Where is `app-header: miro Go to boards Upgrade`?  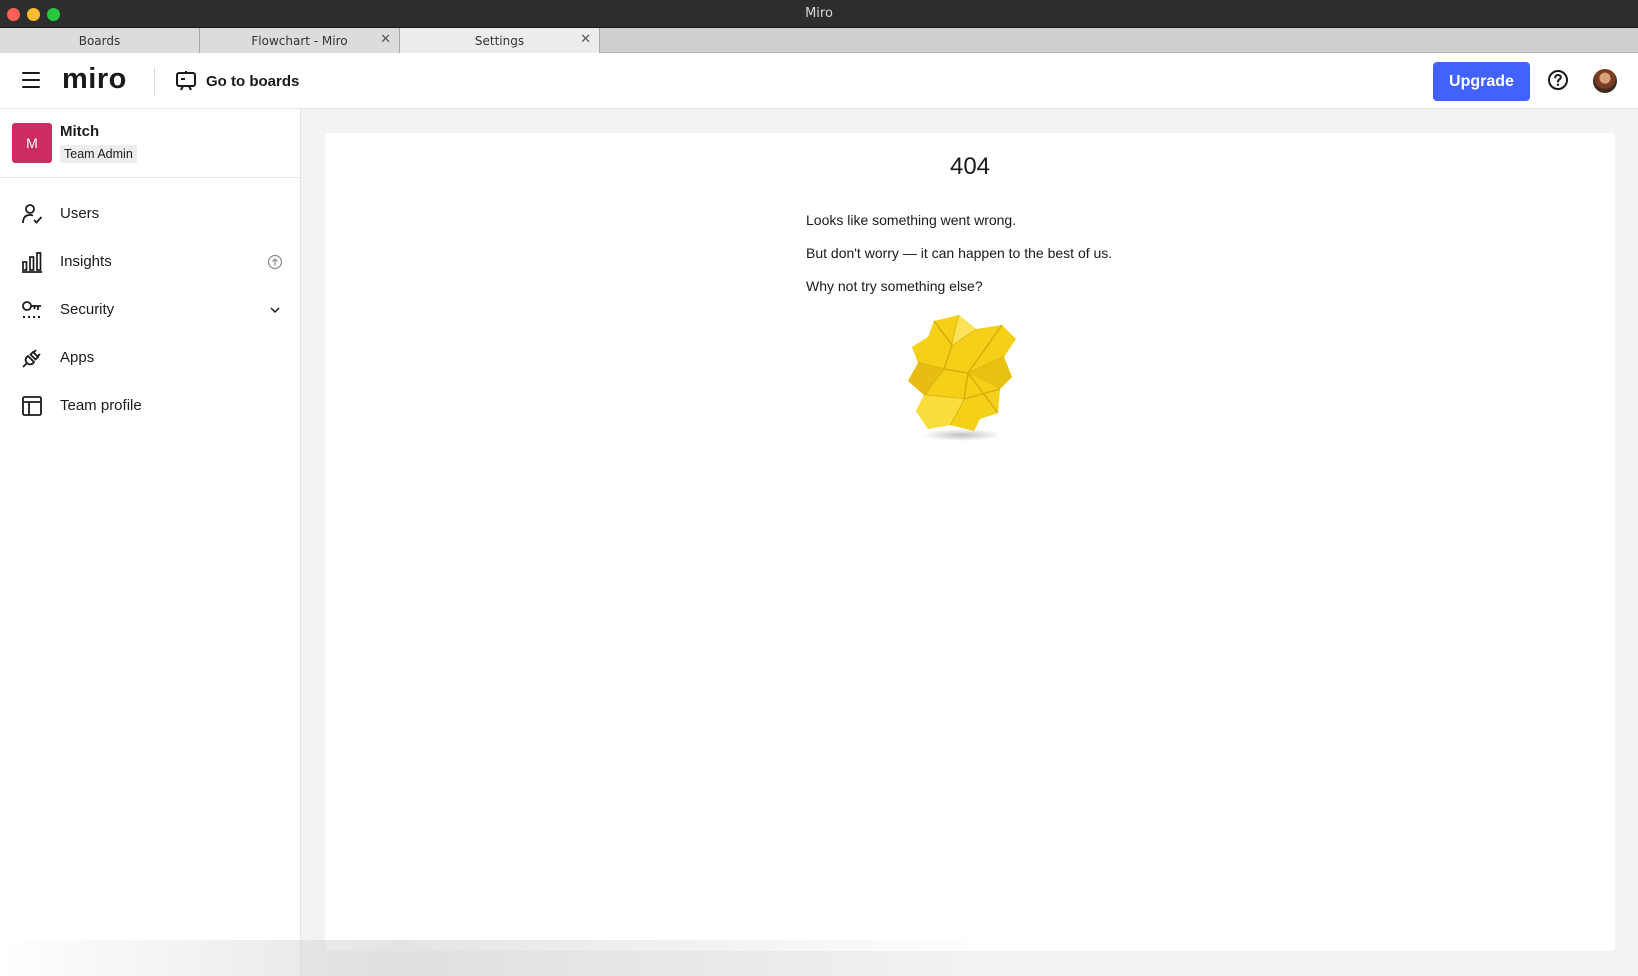 app-header: miro Go to boards Upgrade is located at coordinates (819, 81).